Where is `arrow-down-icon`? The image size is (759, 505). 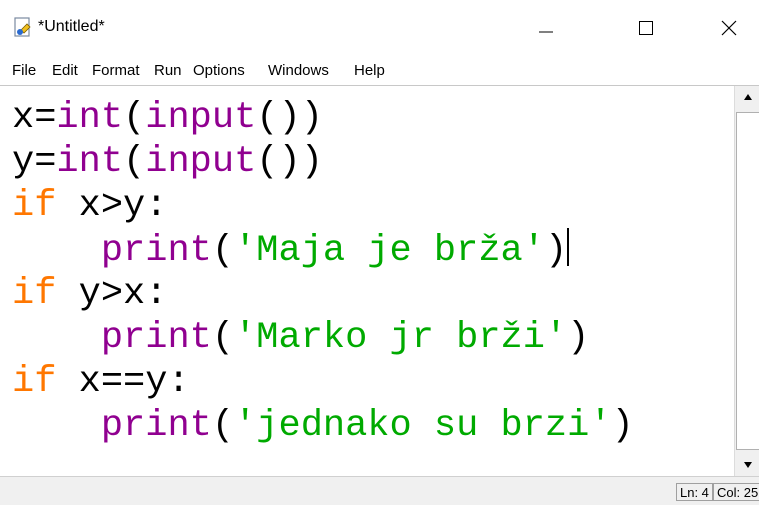
arrow-down-icon is located at coordinates (747, 465).